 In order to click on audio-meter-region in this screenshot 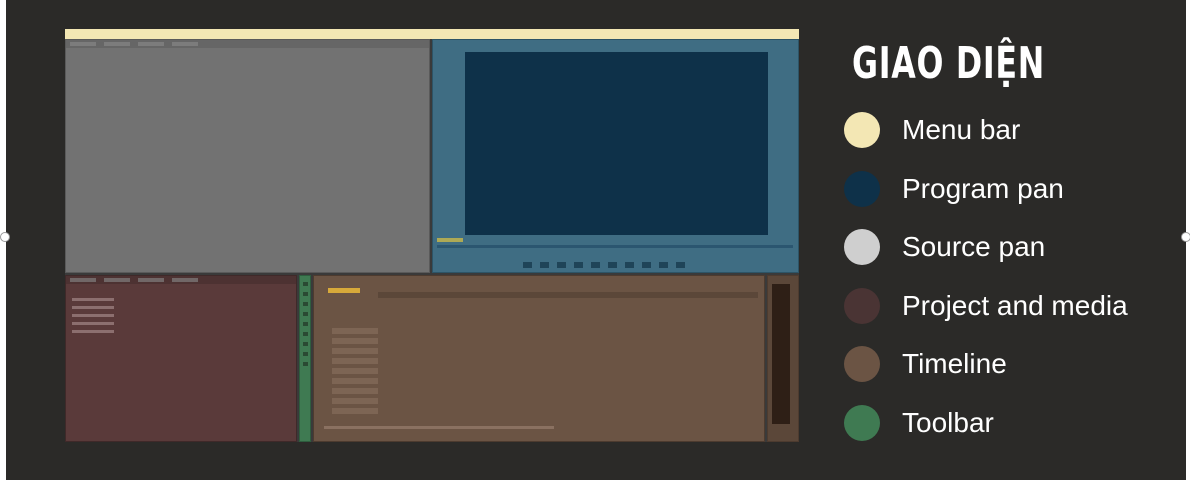, I will do `click(783, 358)`.